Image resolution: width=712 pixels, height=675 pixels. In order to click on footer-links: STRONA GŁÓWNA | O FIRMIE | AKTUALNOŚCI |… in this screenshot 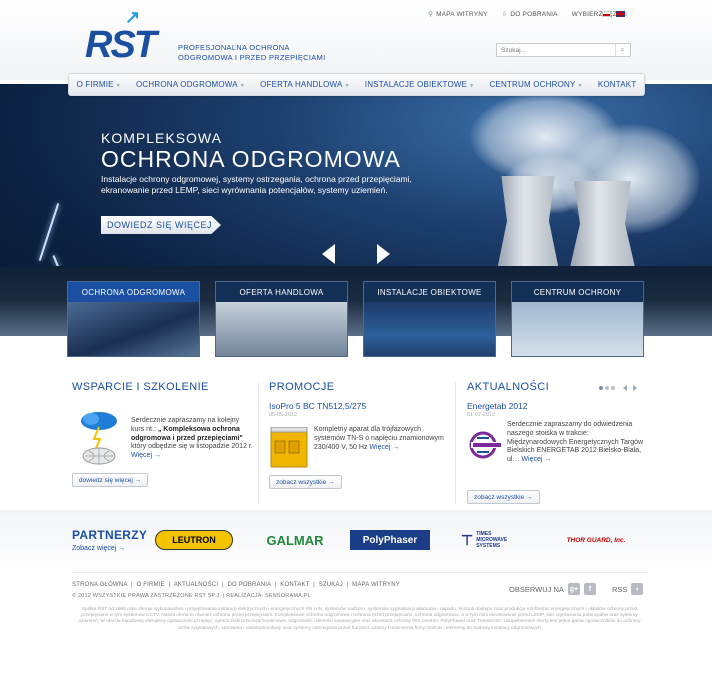, I will do `click(236, 585)`.